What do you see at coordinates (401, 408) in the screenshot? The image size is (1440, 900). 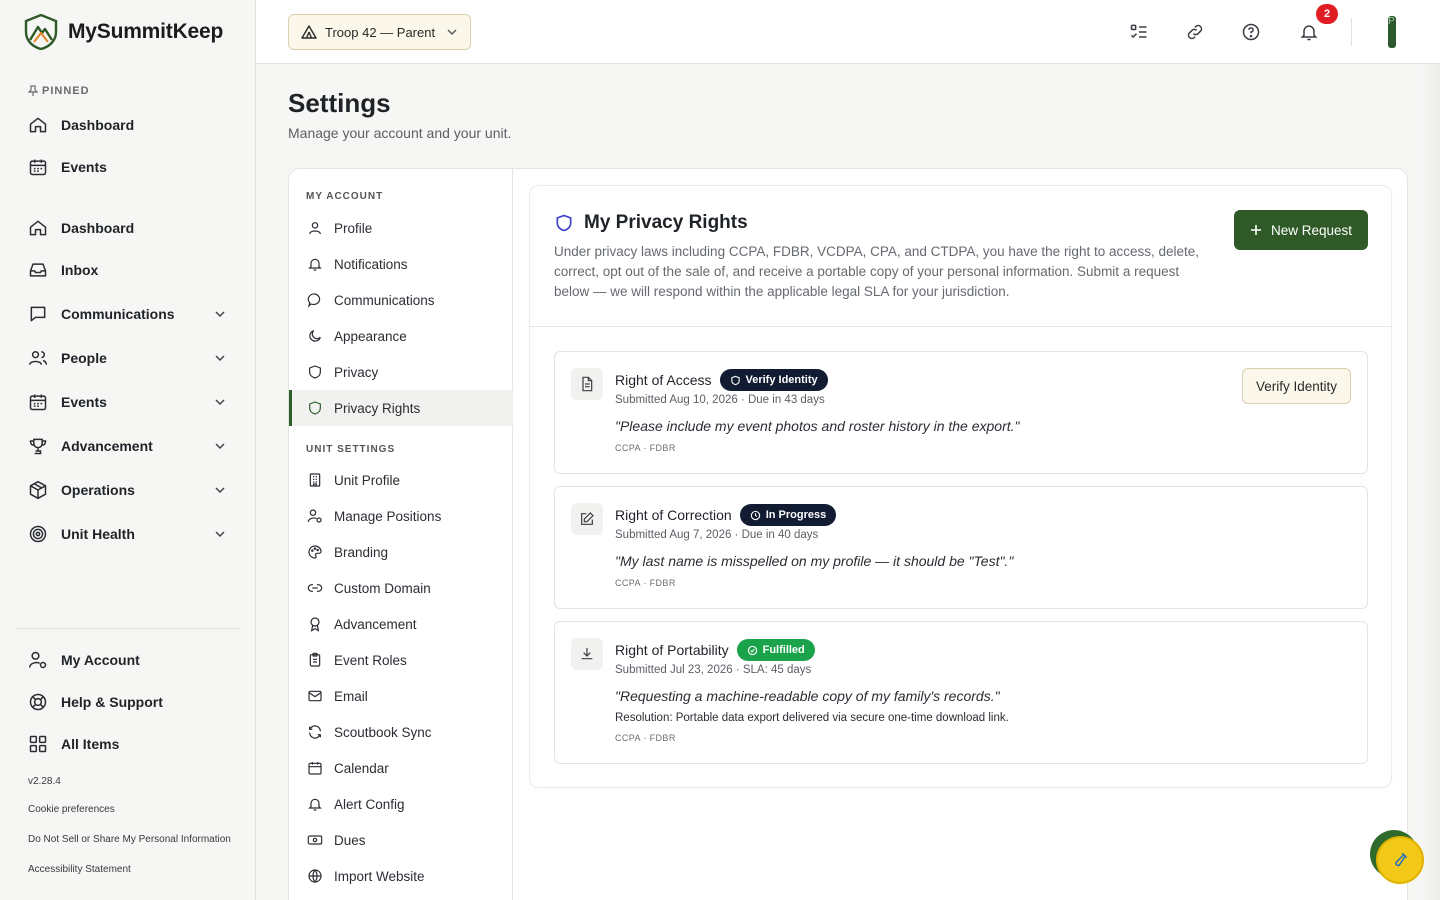 I see `settings-nav-privacy-rights: Privacy Rights` at bounding box center [401, 408].